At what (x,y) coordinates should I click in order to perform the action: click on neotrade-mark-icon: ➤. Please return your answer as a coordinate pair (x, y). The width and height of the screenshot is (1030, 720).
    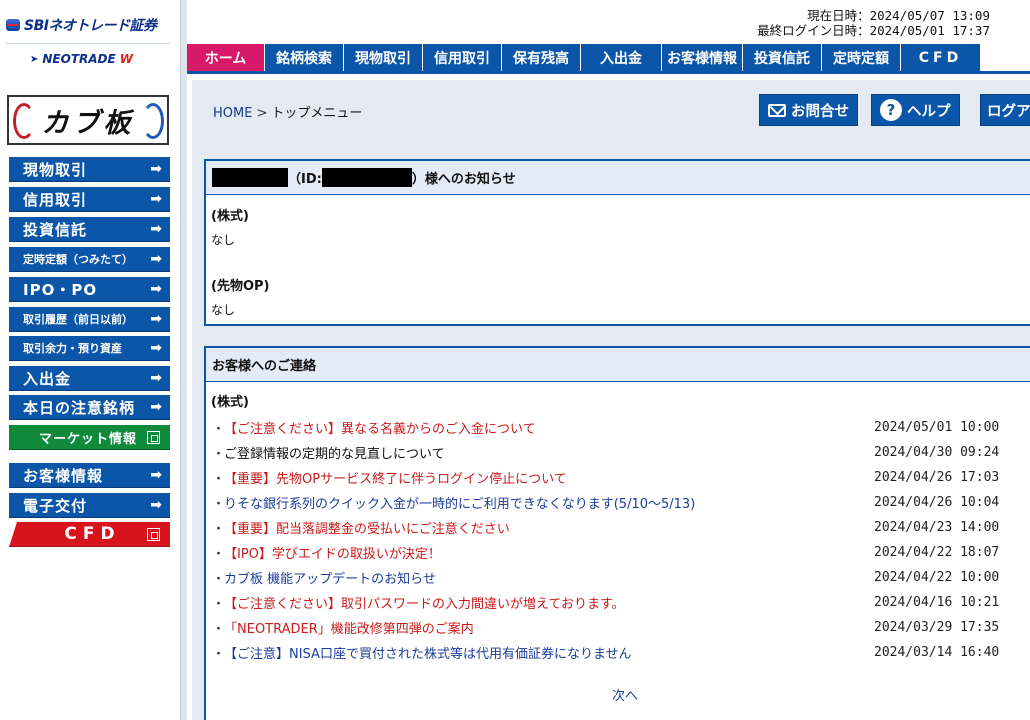
    Looking at the image, I should click on (34, 59).